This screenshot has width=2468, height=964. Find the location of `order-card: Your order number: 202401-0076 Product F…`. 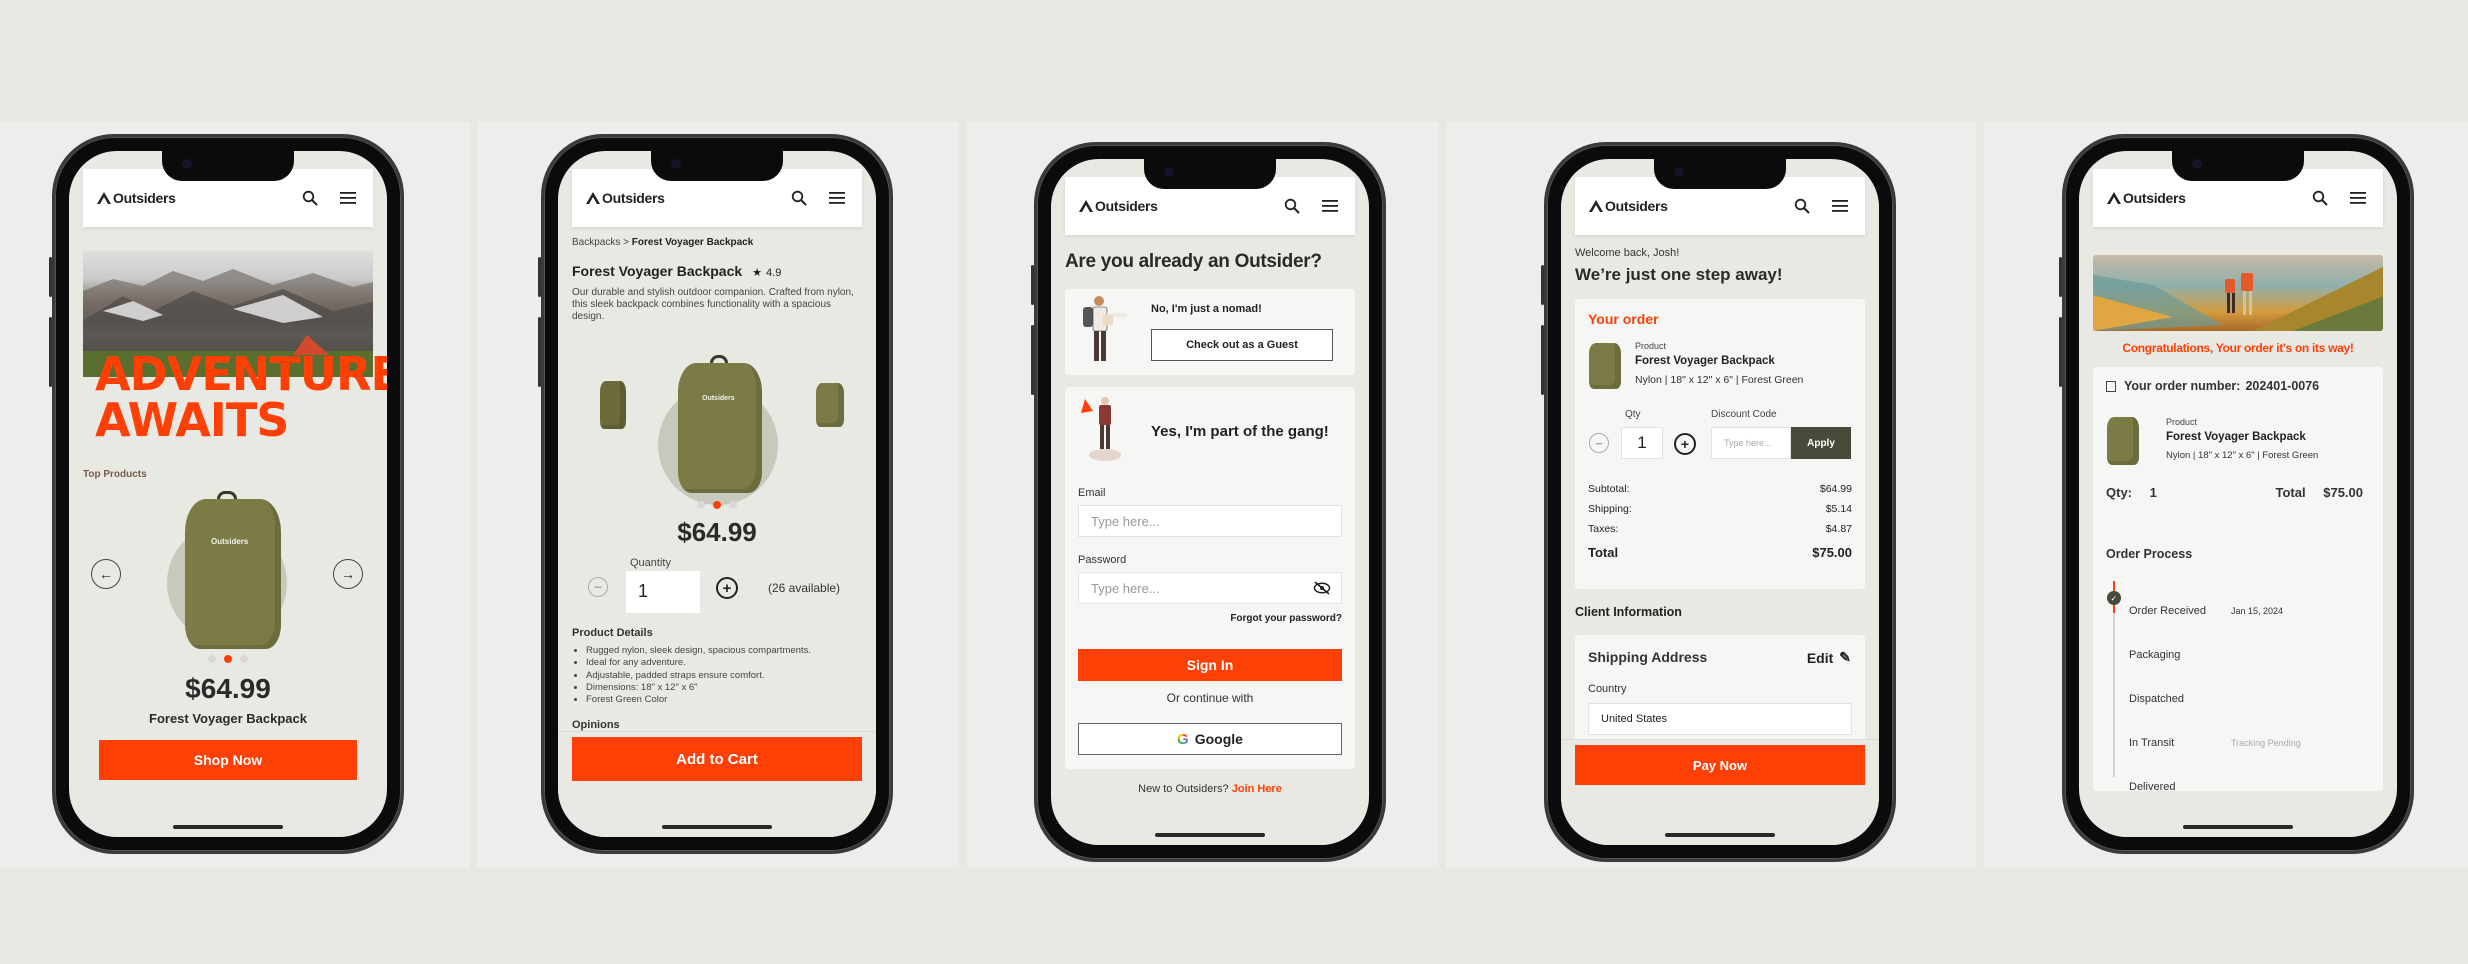

order-card: Your order number: 202401-0076 Product F… is located at coordinates (2238, 580).